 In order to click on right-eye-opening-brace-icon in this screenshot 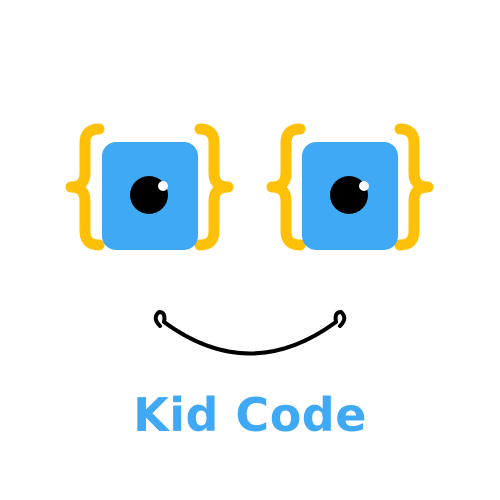, I will do `click(286, 187)`.